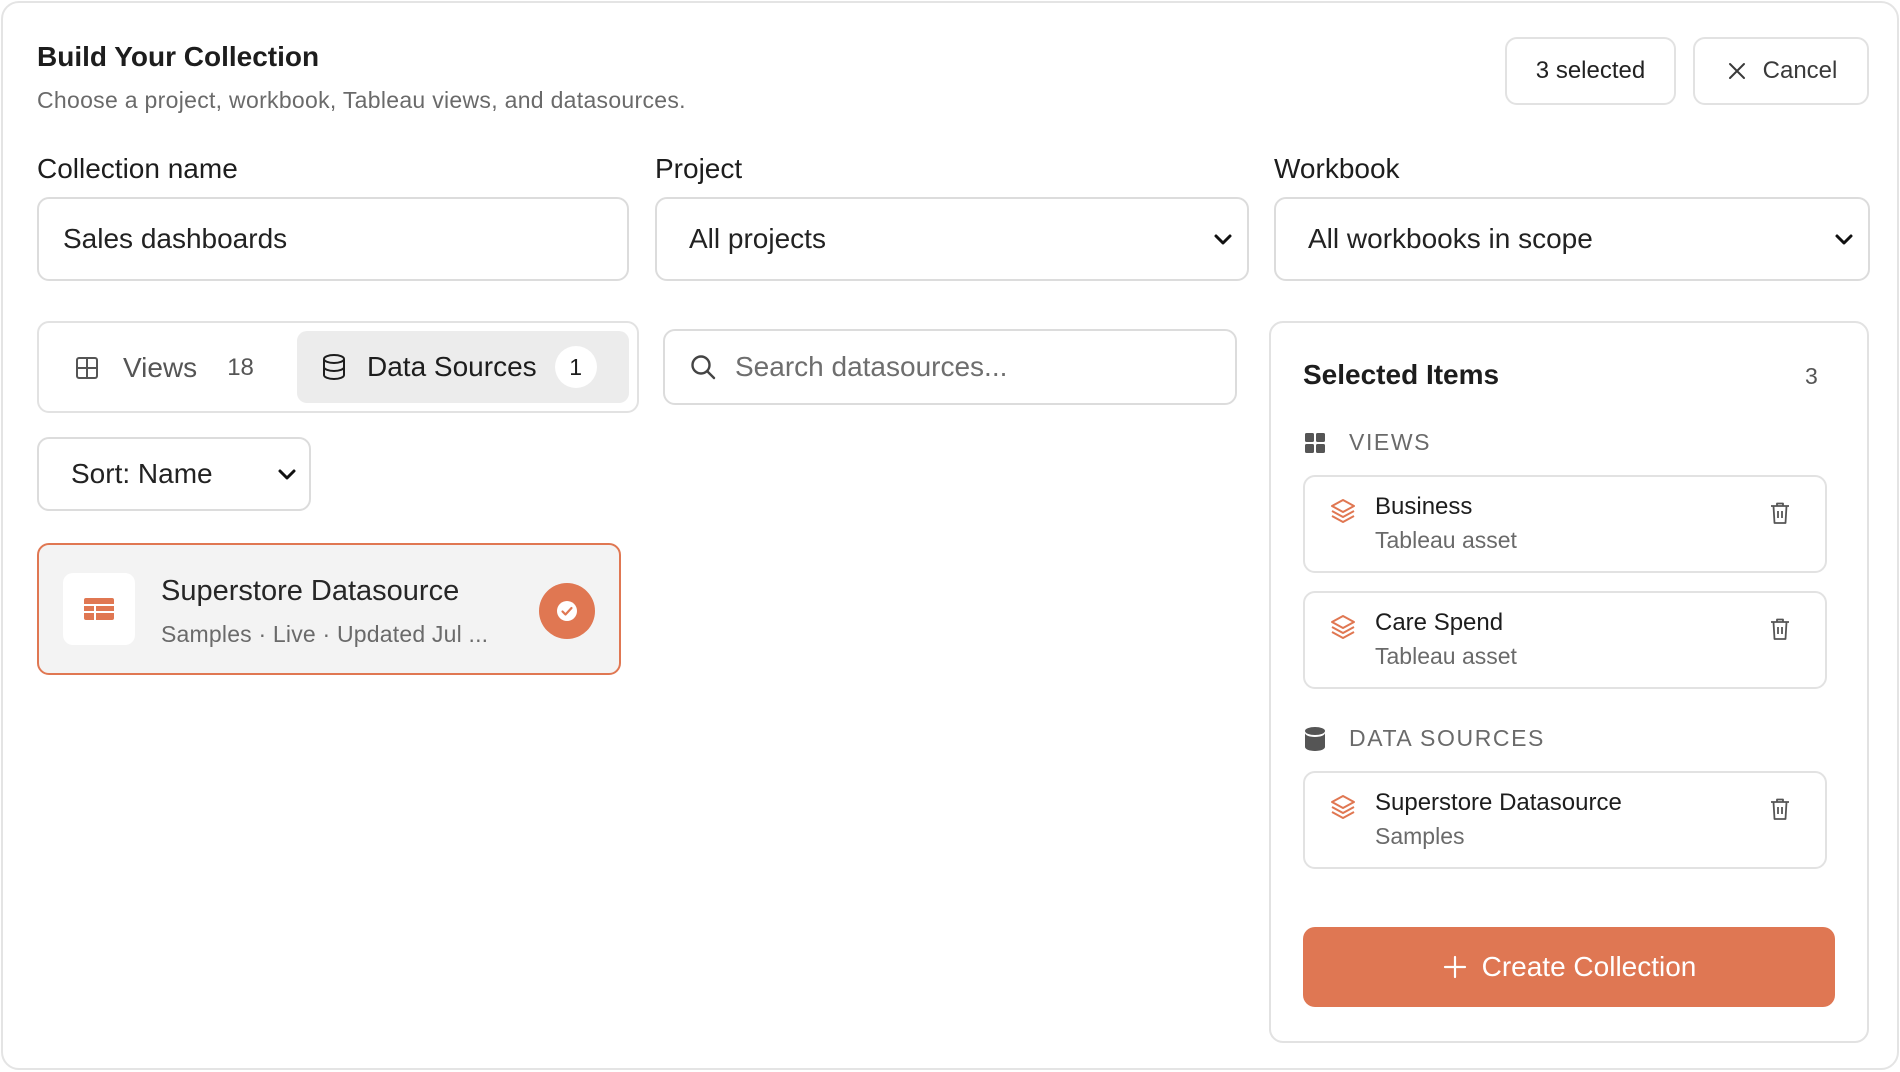 The height and width of the screenshot is (1072, 1900). I want to click on views-section-label: VIEWS, so click(1390, 442).